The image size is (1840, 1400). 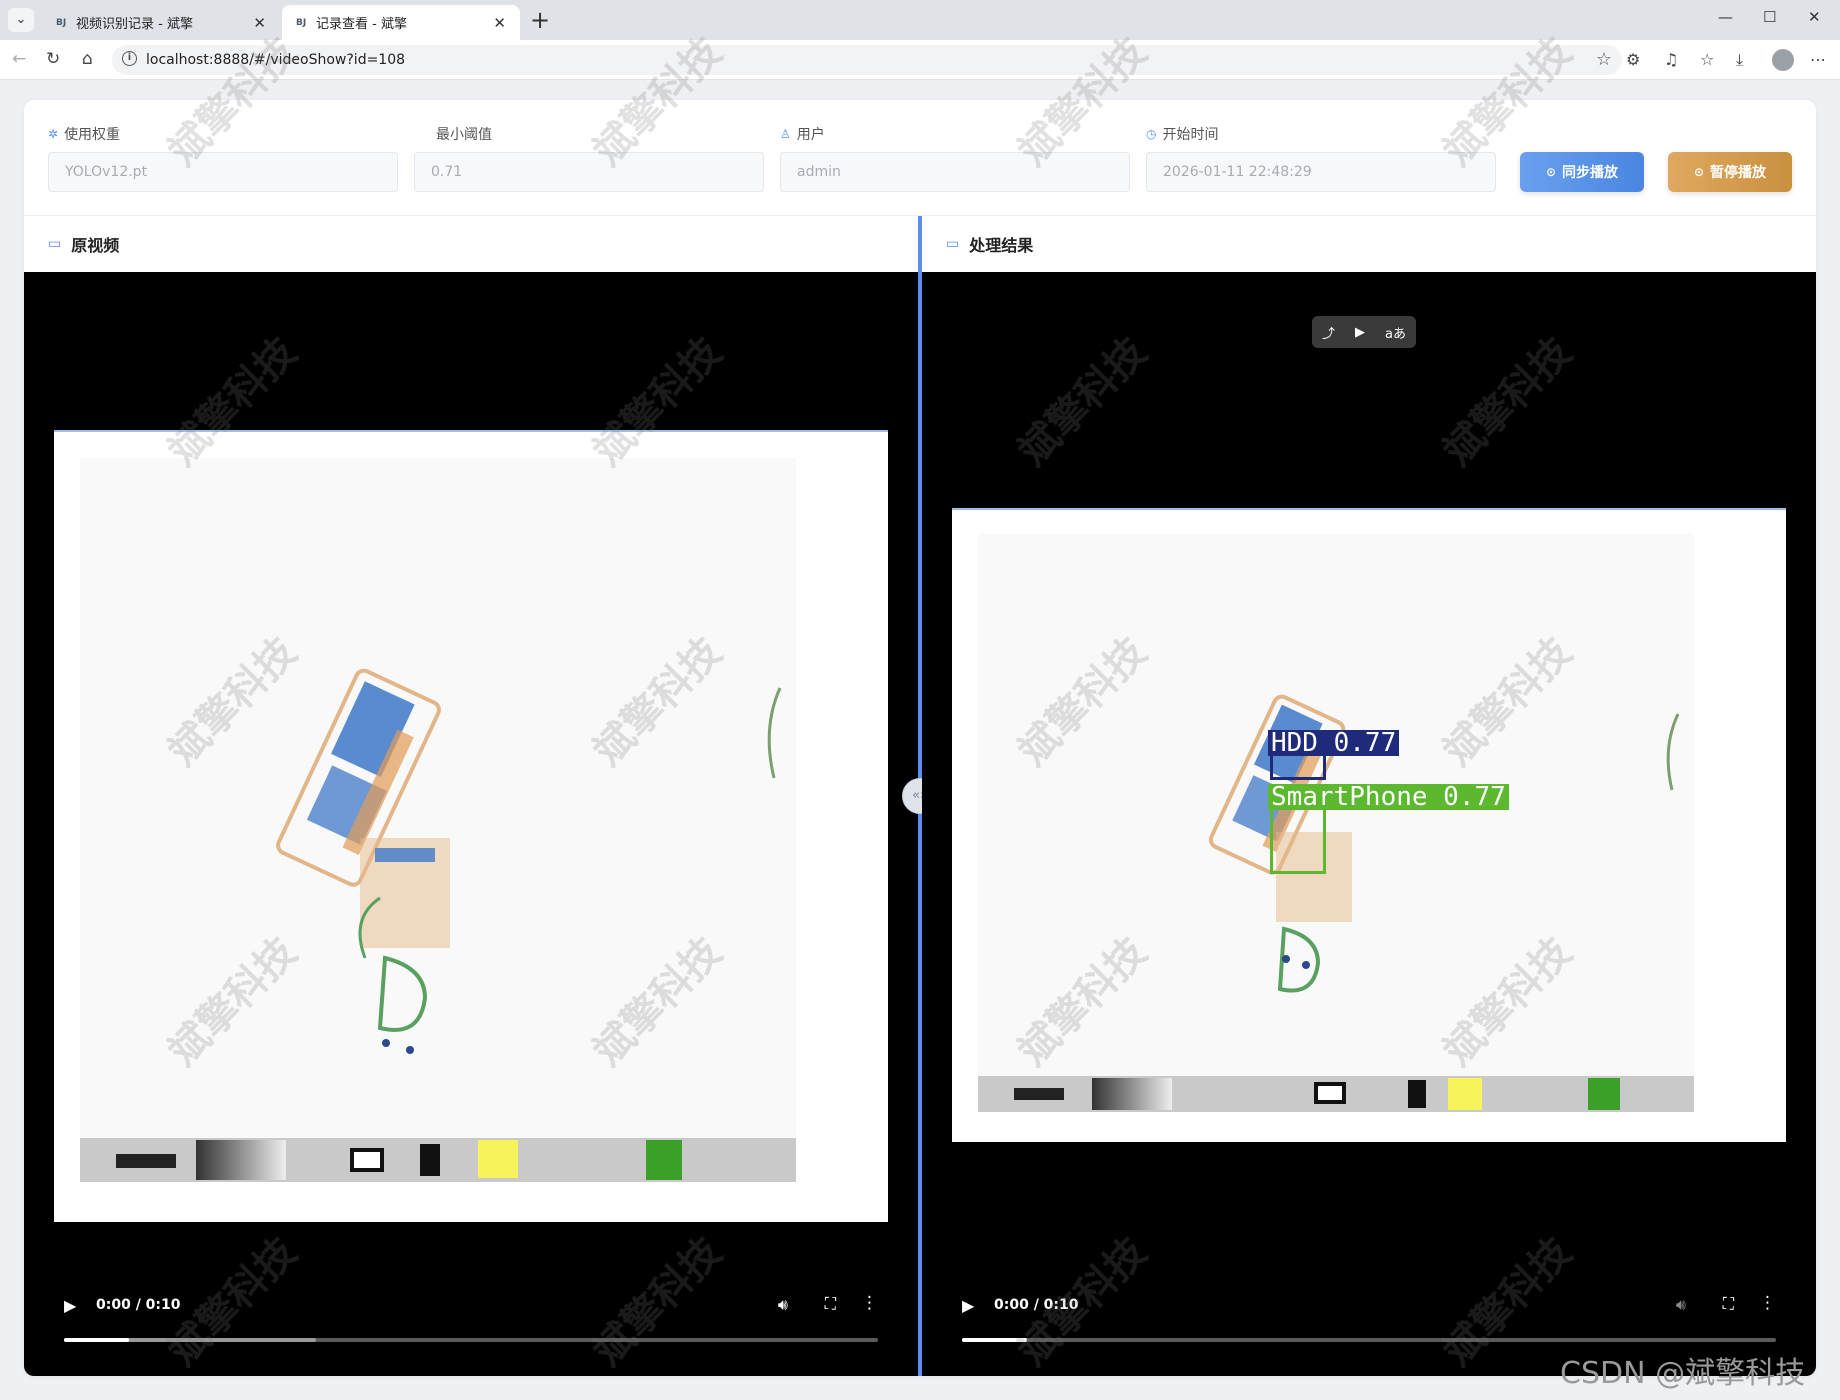 I want to click on user-label: ♙ 用户, so click(x=802, y=135).